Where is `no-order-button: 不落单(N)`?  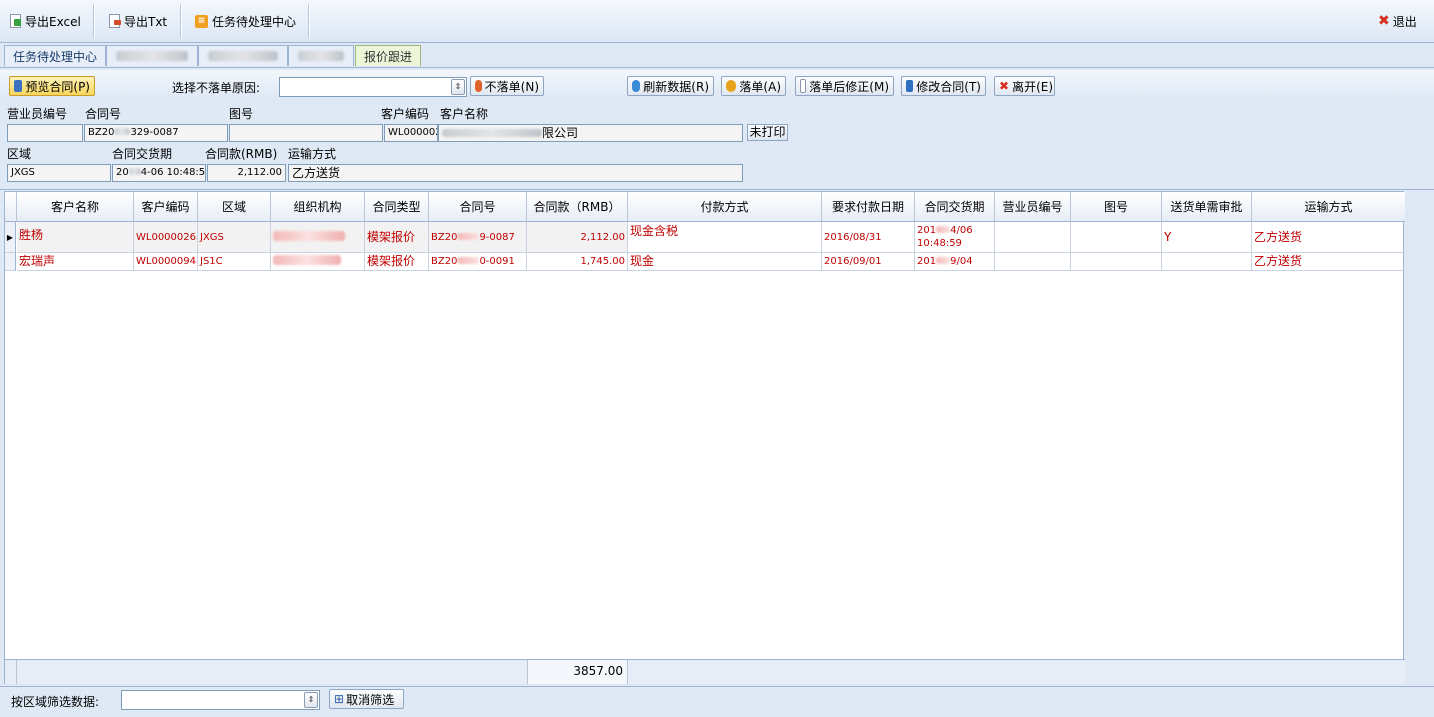 no-order-button: 不落单(N) is located at coordinates (507, 86).